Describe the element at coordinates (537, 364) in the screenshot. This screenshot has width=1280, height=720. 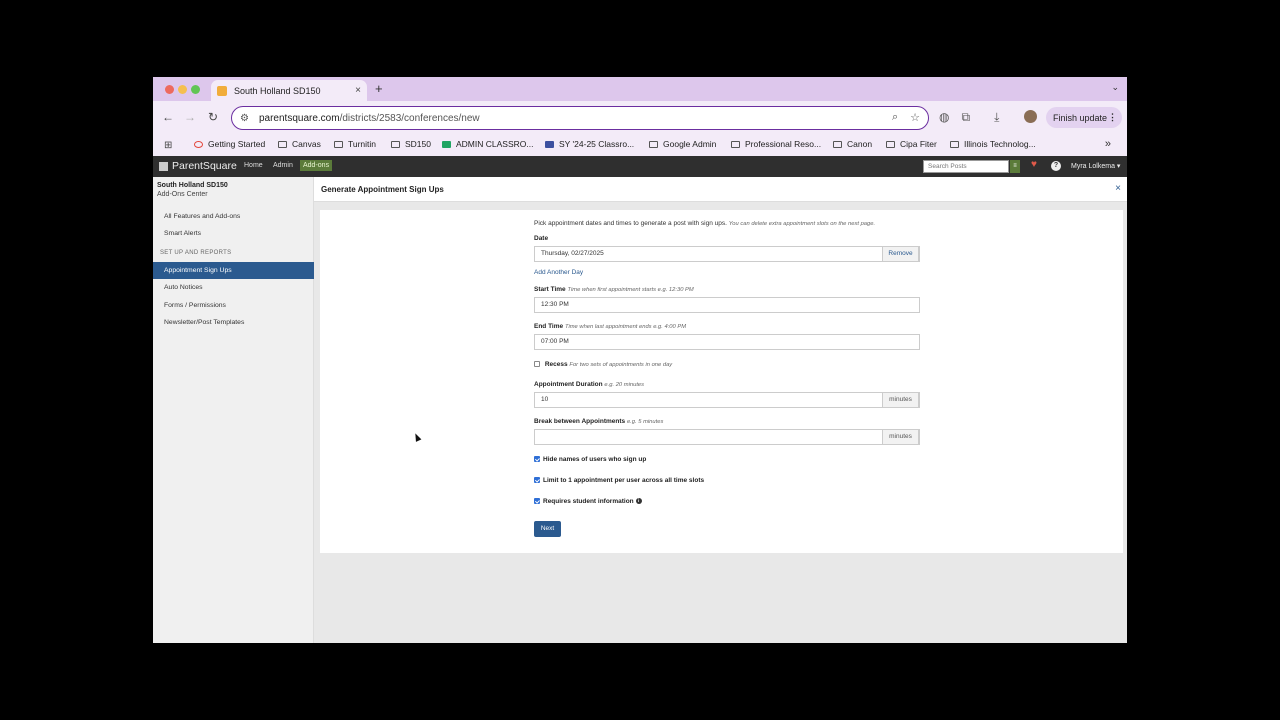
I see `recess-checkbox` at that location.